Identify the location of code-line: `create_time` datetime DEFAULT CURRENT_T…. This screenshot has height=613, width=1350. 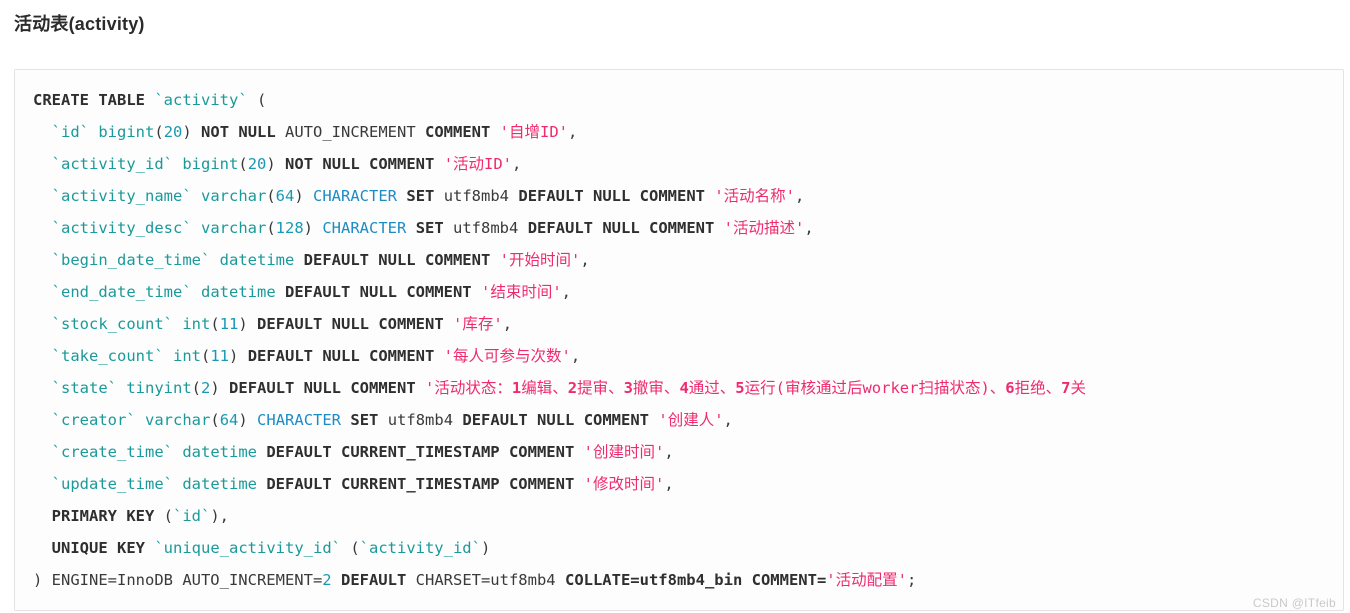
(688, 452).